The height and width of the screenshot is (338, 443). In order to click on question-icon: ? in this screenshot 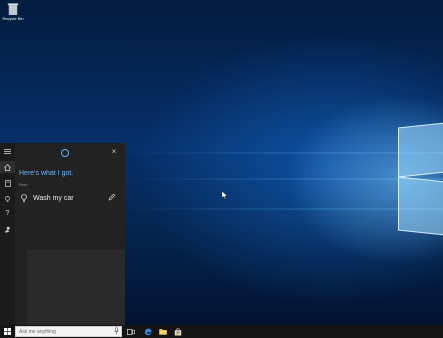, I will do `click(7, 213)`.